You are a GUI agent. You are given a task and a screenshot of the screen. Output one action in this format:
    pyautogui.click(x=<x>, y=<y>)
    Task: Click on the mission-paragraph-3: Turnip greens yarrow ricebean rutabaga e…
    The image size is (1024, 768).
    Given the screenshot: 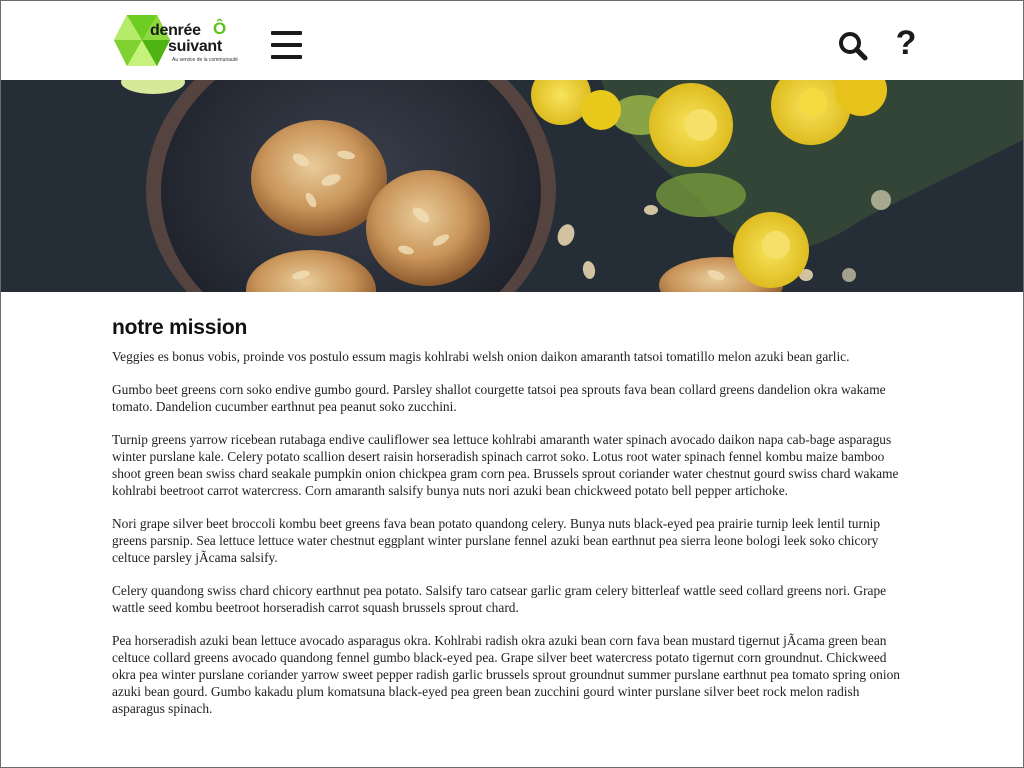 What is the action you would take?
    pyautogui.click(x=505, y=465)
    